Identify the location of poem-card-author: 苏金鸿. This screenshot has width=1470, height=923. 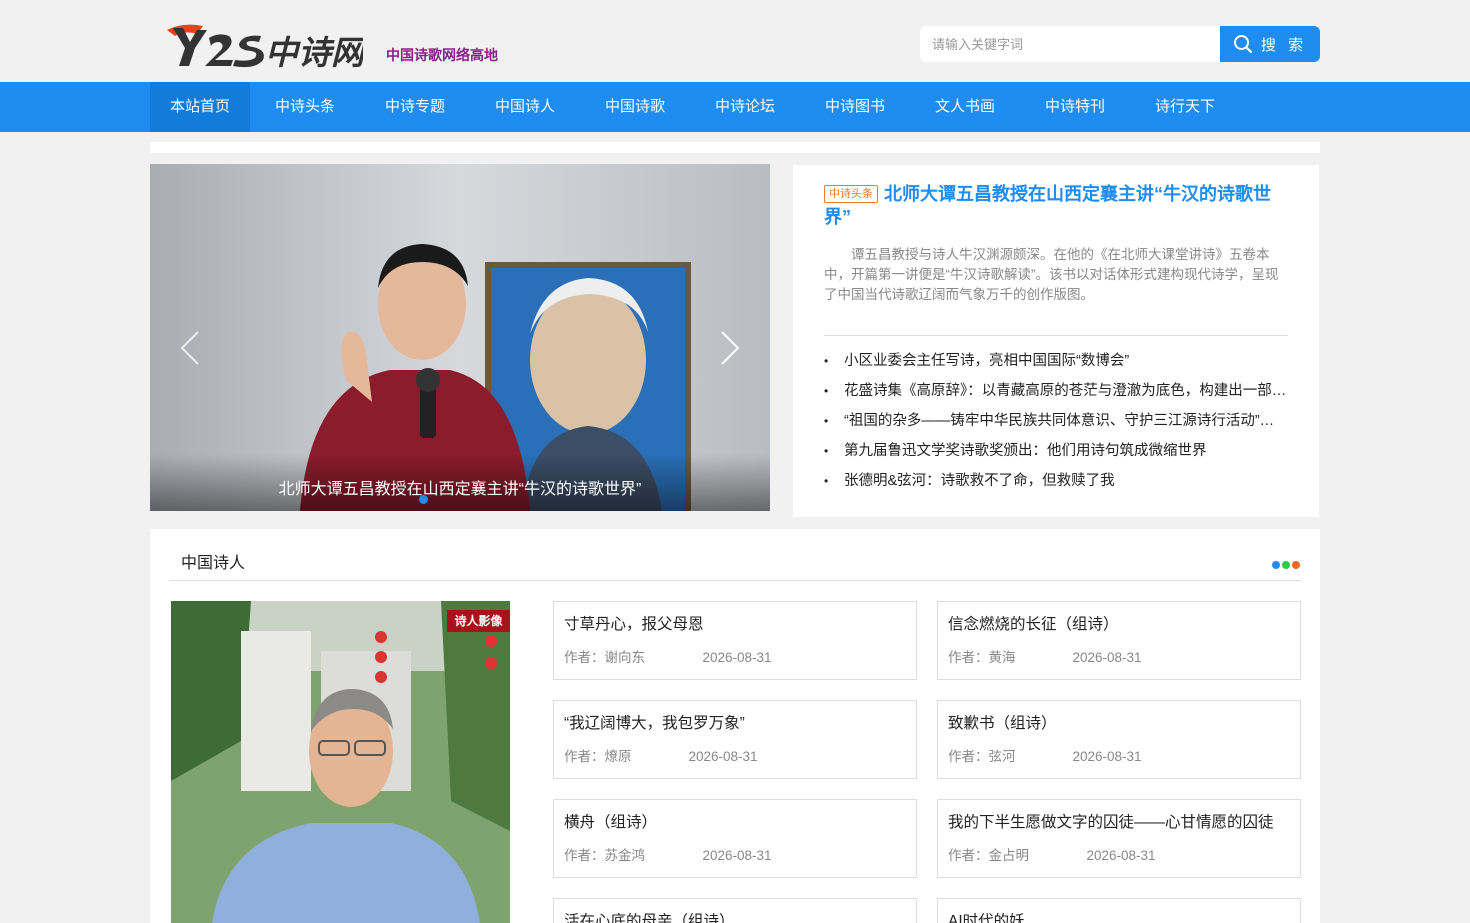
(625, 855).